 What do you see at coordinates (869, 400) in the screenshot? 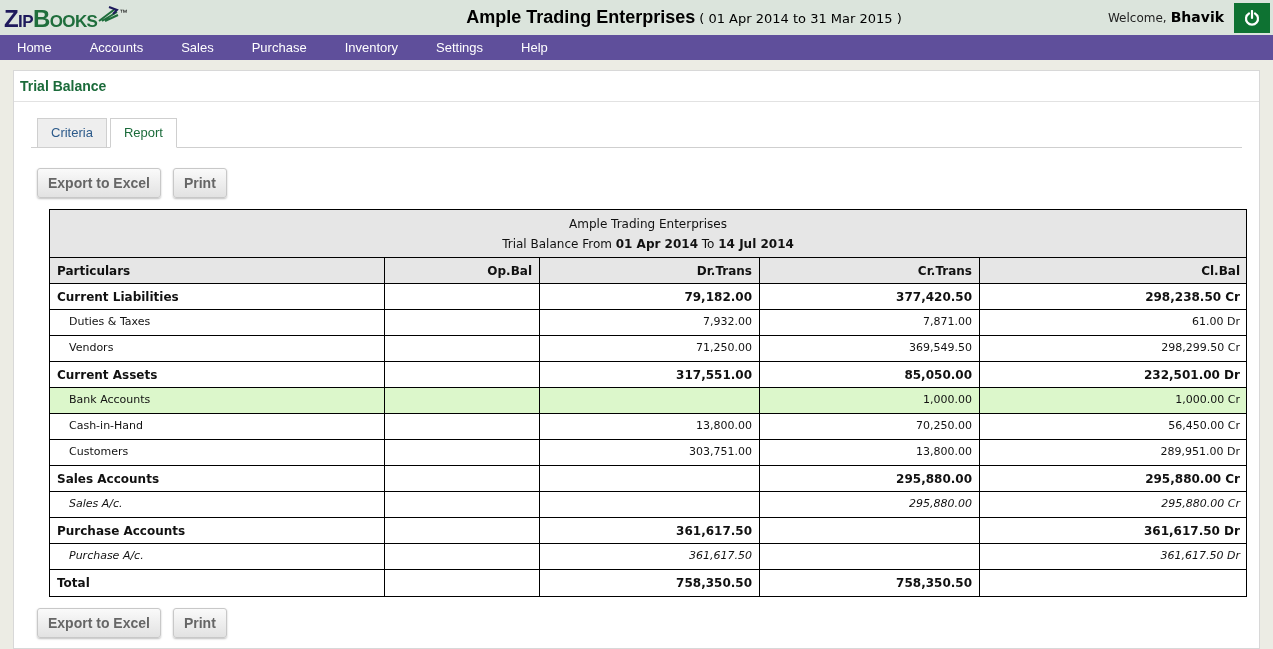
I see `table-cell: 1,000.00` at bounding box center [869, 400].